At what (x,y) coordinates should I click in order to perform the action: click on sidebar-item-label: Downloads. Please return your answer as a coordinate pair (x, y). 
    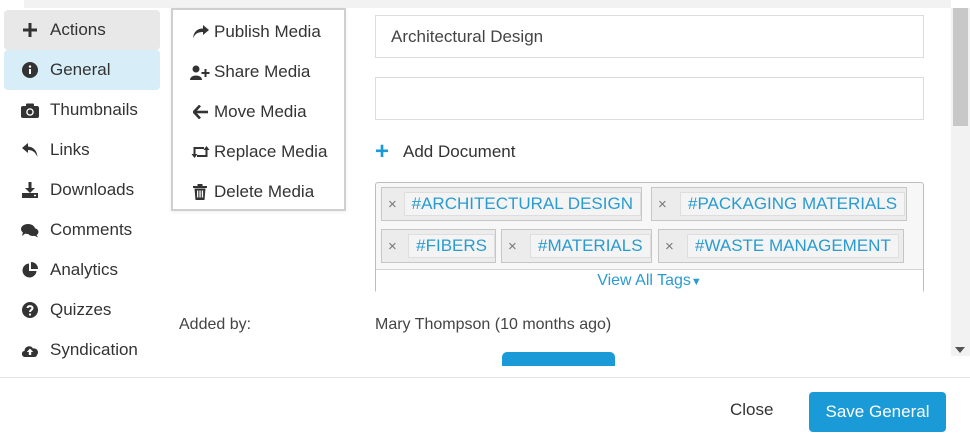
    Looking at the image, I should click on (92, 189).